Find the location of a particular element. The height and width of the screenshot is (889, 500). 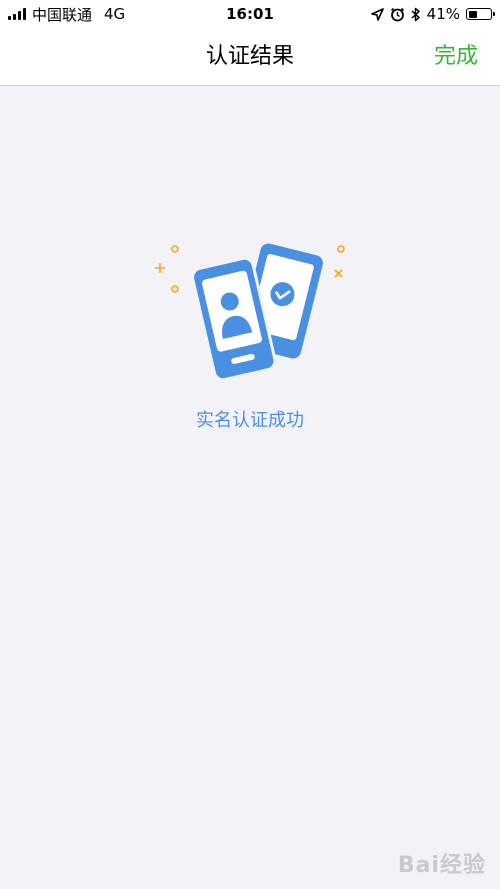

done-button: 完成 is located at coordinates (456, 57).